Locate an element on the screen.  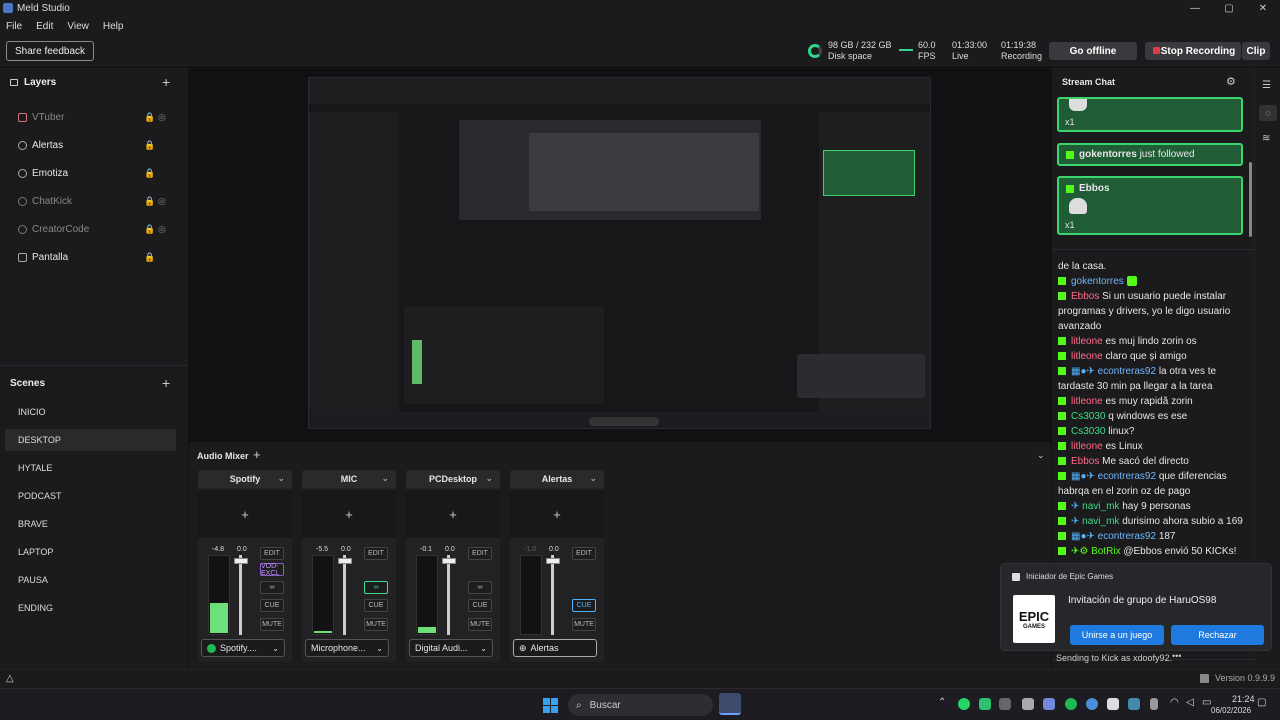
scene-inicio: INICIO is located at coordinates (90, 412).